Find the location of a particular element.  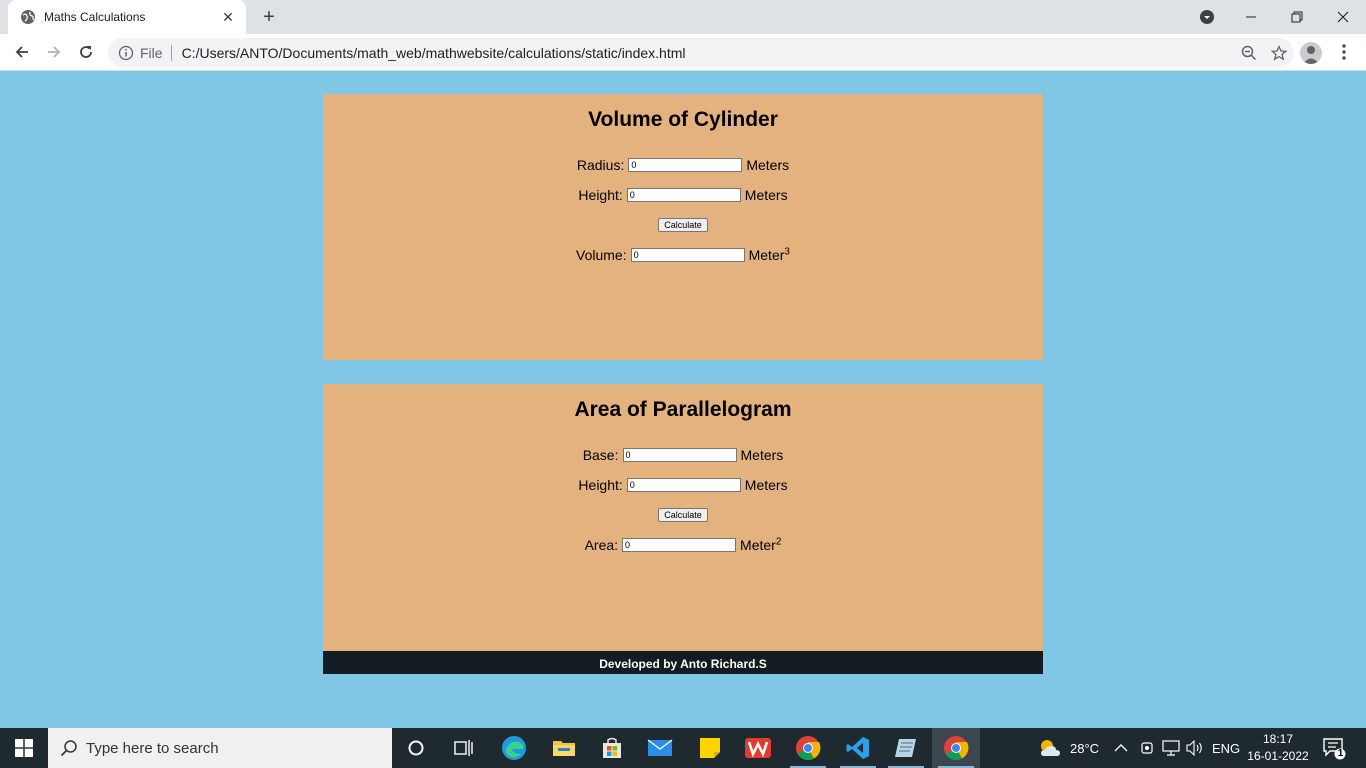

weather-temperature: 28°C is located at coordinates (1085, 748).